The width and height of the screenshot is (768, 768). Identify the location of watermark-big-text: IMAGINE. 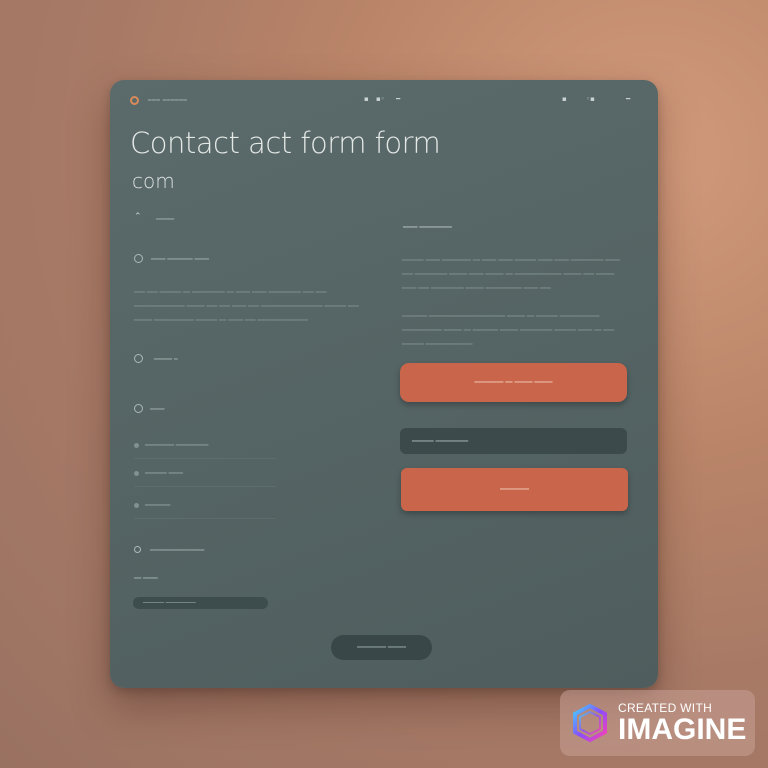
(682, 729).